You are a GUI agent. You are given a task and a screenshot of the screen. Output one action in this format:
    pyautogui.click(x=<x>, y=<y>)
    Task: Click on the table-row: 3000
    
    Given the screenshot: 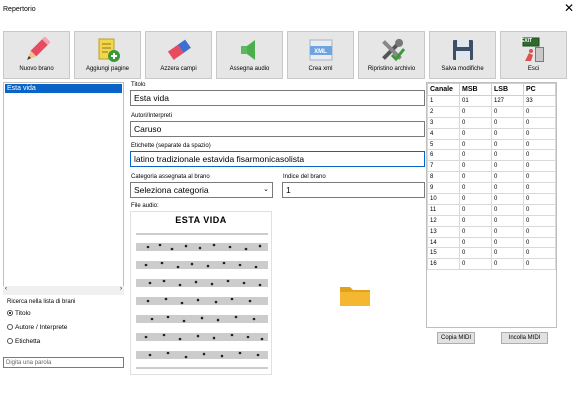 What is the action you would take?
    pyautogui.click(x=491, y=122)
    